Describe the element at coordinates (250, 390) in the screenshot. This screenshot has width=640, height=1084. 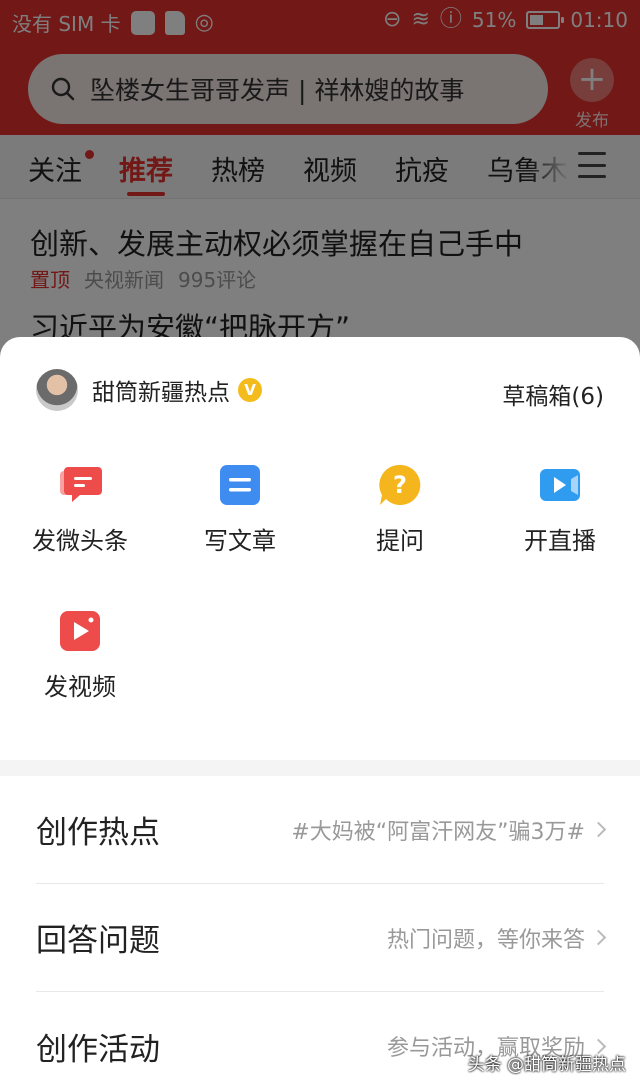
I see `verified-badge-icon: V` at that location.